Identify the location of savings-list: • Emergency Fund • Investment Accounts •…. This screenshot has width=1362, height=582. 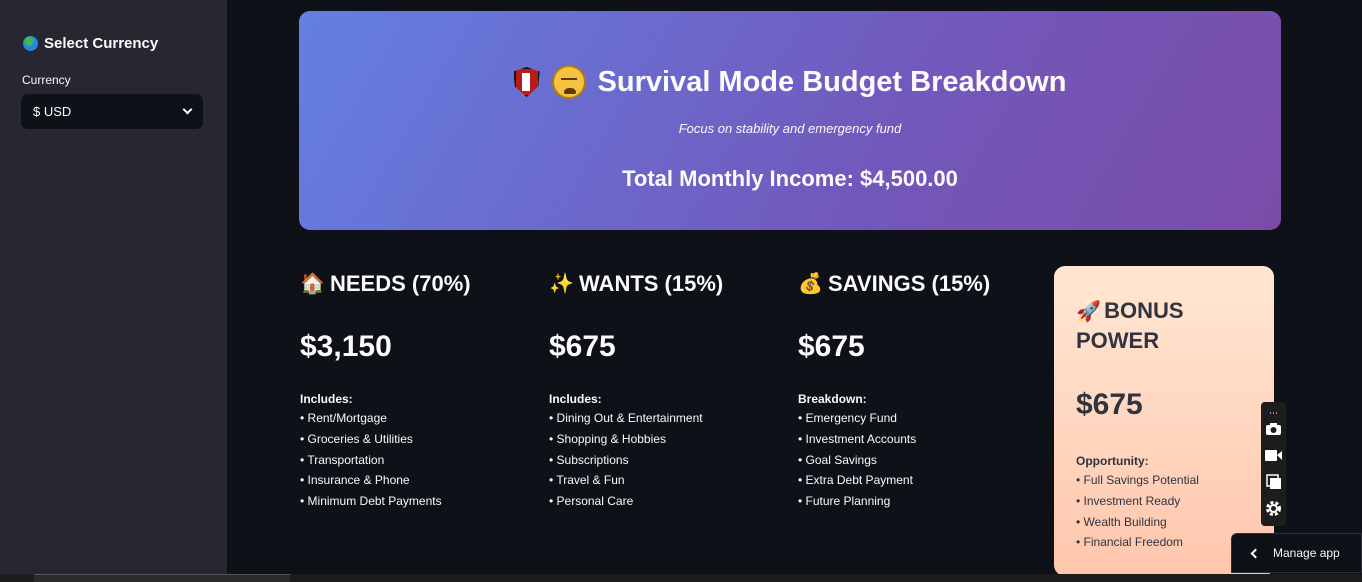
(913, 460).